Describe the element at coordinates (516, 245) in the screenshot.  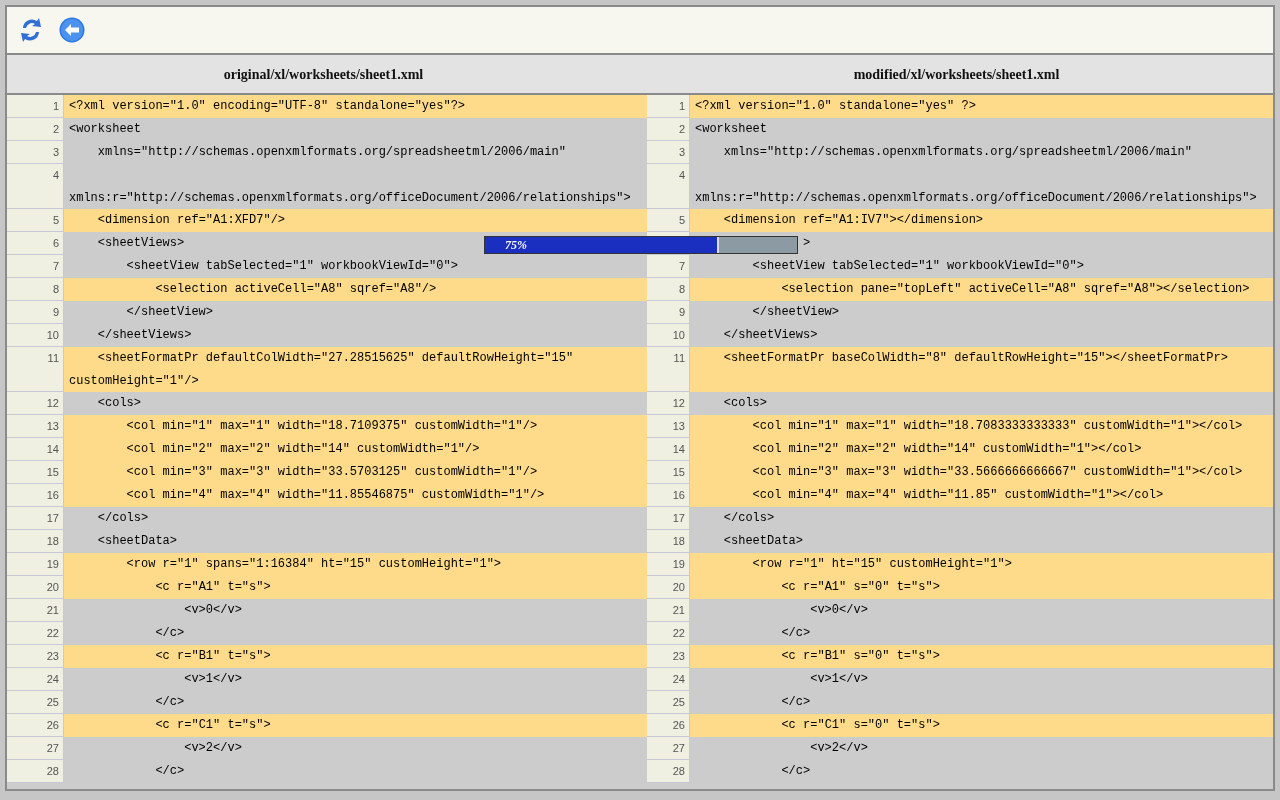
I see `progress-label: 75%` at that location.